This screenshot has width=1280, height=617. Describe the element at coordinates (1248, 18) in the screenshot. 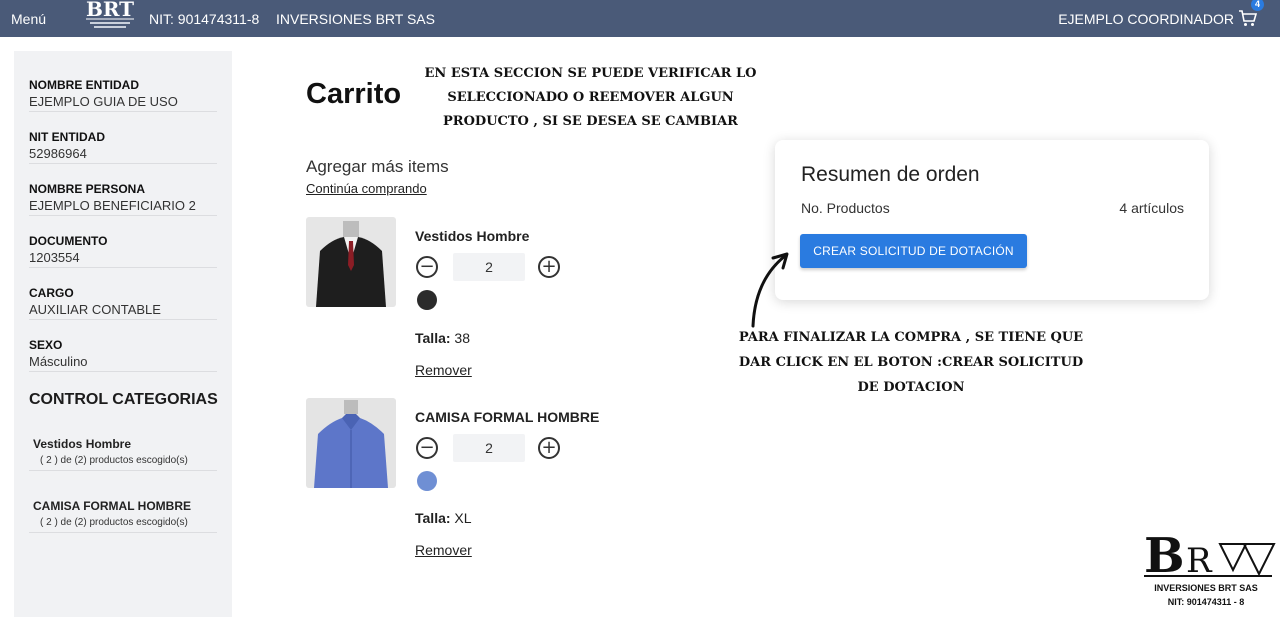

I see `cart-icon` at that location.